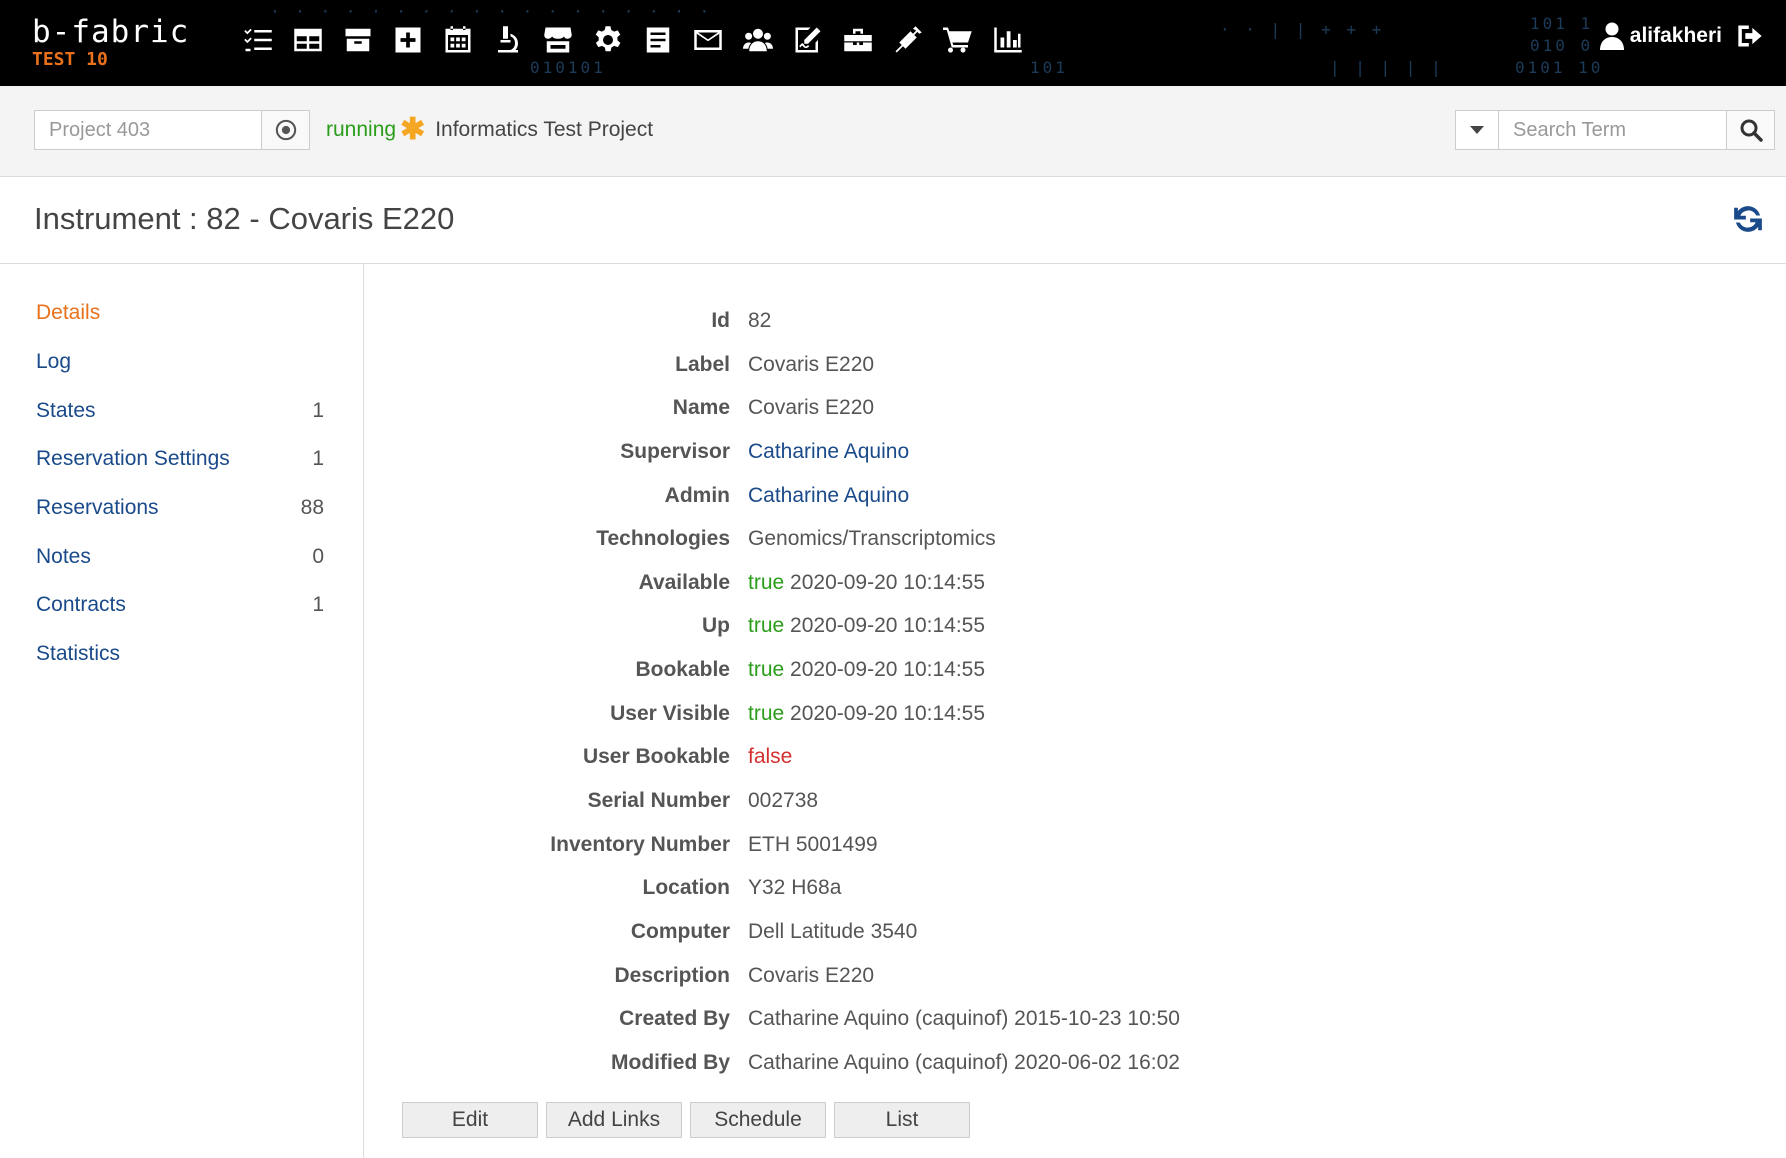 This screenshot has width=1786, height=1158. I want to click on detail-row-admin: Admin Catharine Aquino, so click(864, 499).